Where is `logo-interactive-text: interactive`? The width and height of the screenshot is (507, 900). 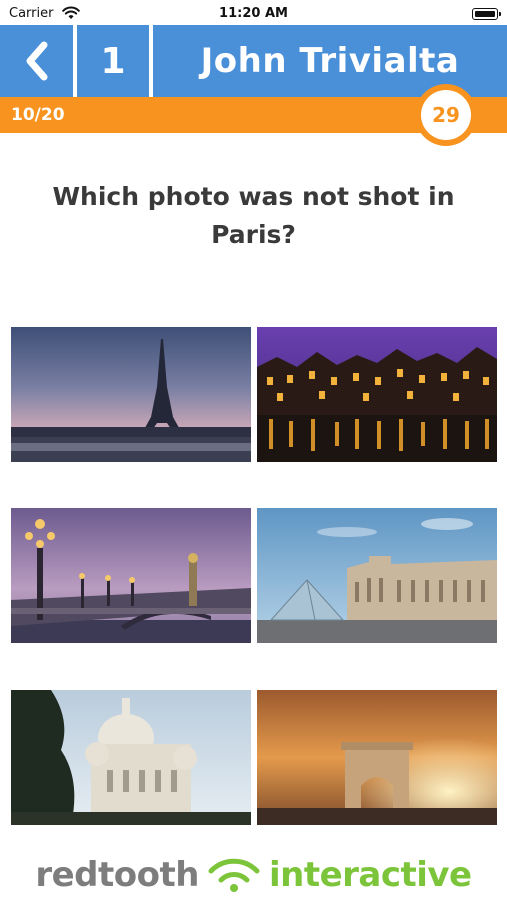
logo-interactive-text: interactive is located at coordinates (370, 875).